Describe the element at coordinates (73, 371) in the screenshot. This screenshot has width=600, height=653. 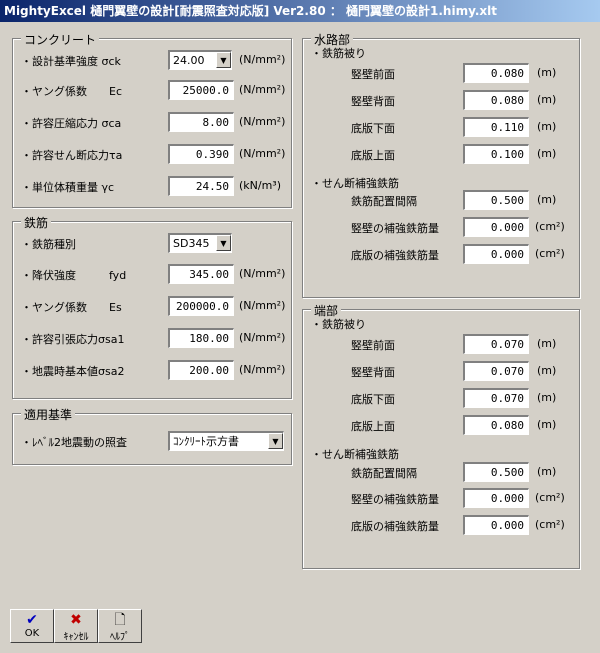
I see `seismic-basic-label: ・地震時基本値σsa2` at that location.